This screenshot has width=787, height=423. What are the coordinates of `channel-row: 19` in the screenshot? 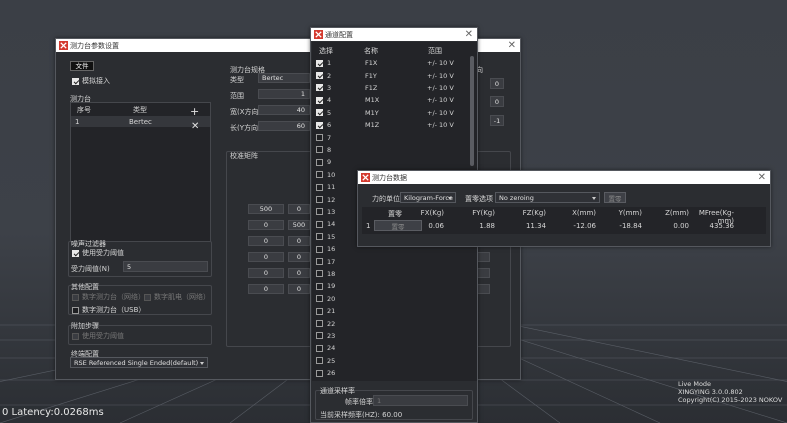 It's located at (393, 286).